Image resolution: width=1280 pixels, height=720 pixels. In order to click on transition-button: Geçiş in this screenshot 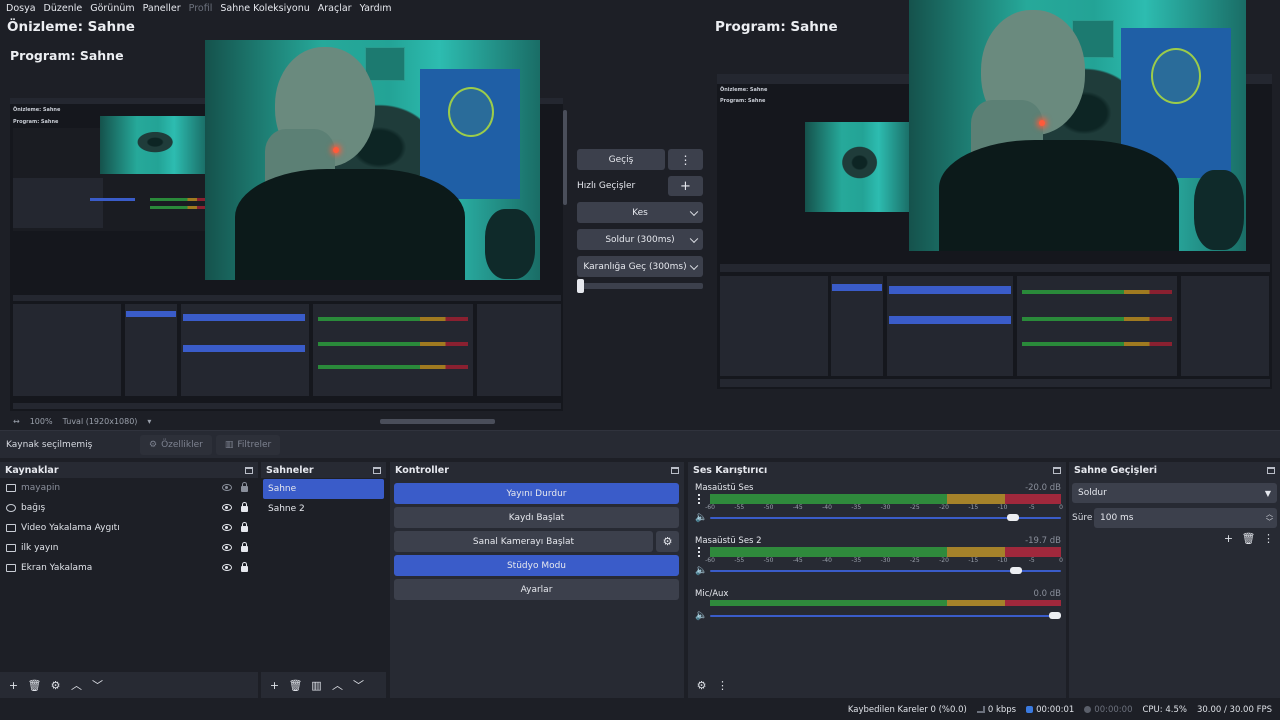, I will do `click(621, 159)`.